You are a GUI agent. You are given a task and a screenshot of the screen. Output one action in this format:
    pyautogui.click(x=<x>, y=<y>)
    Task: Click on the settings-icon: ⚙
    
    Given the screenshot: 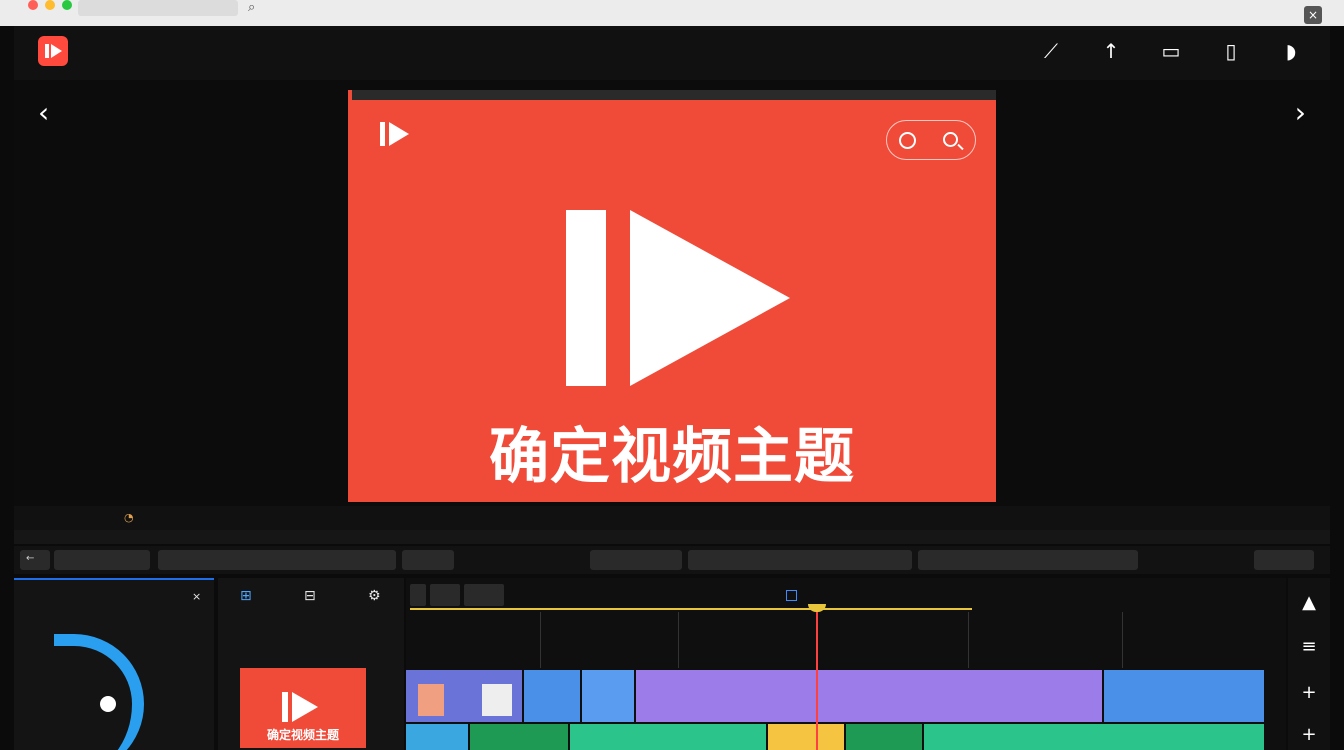 What is the action you would take?
    pyautogui.click(x=374, y=596)
    